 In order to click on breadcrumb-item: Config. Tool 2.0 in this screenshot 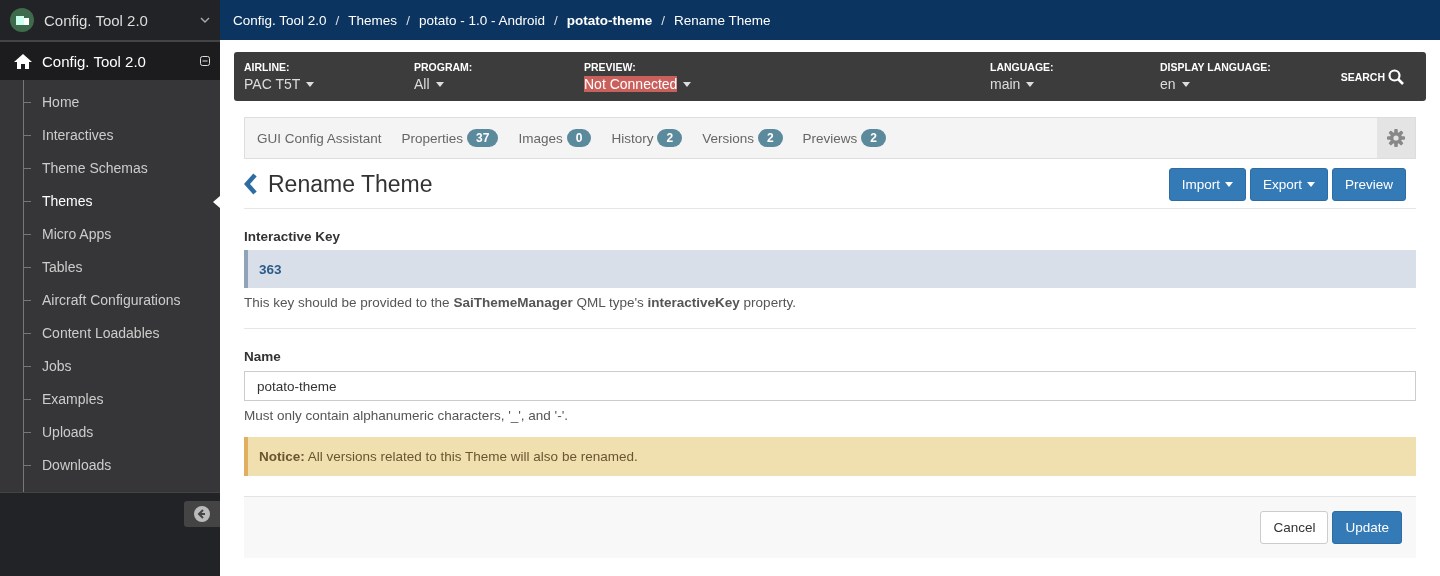, I will do `click(280, 20)`.